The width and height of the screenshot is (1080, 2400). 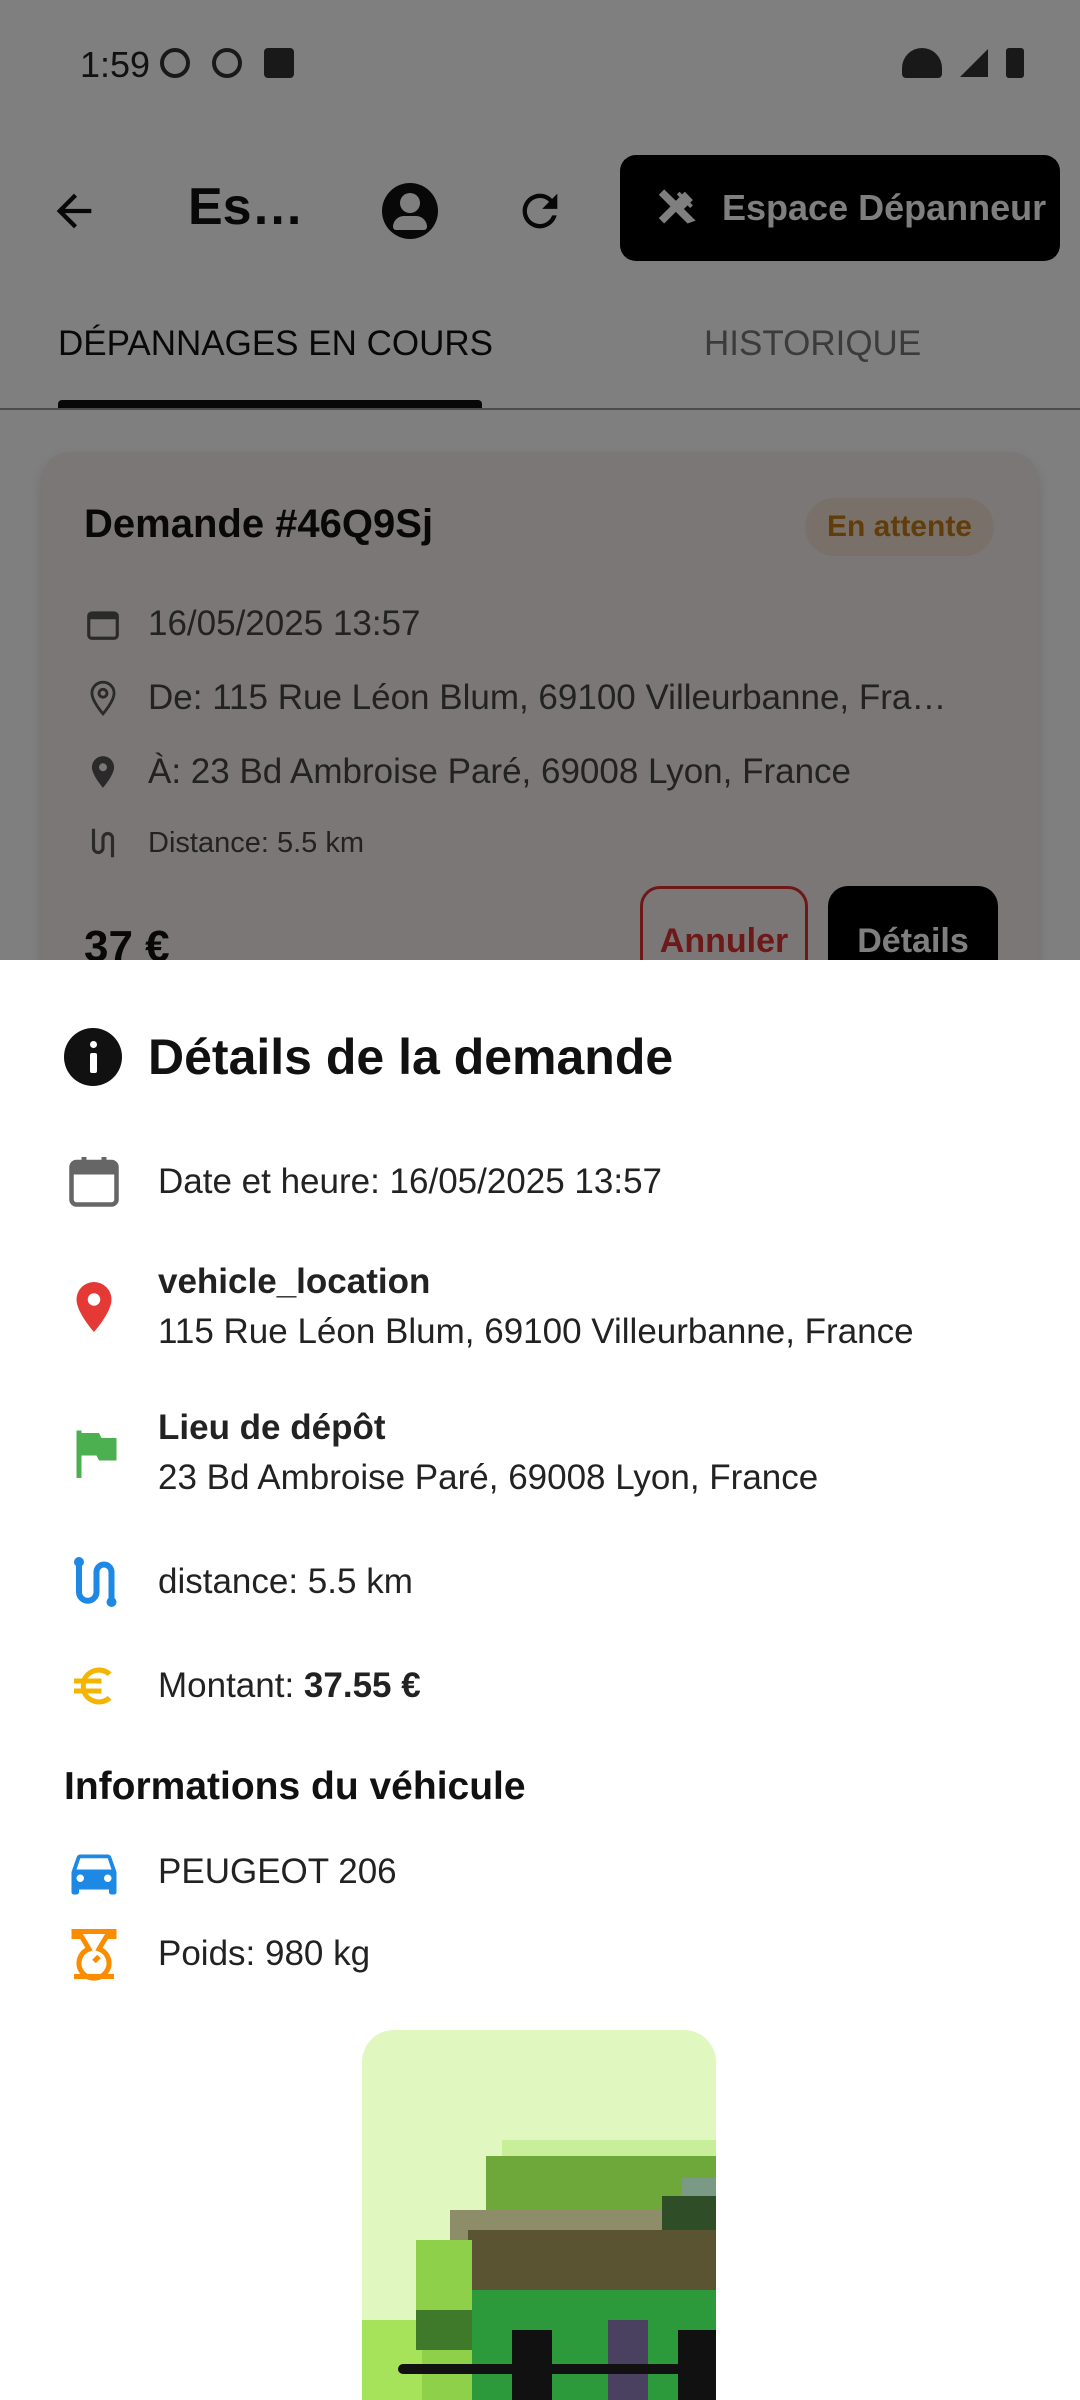 I want to click on vehicle-model-row: PEUGEOT 206, so click(x=230, y=1872).